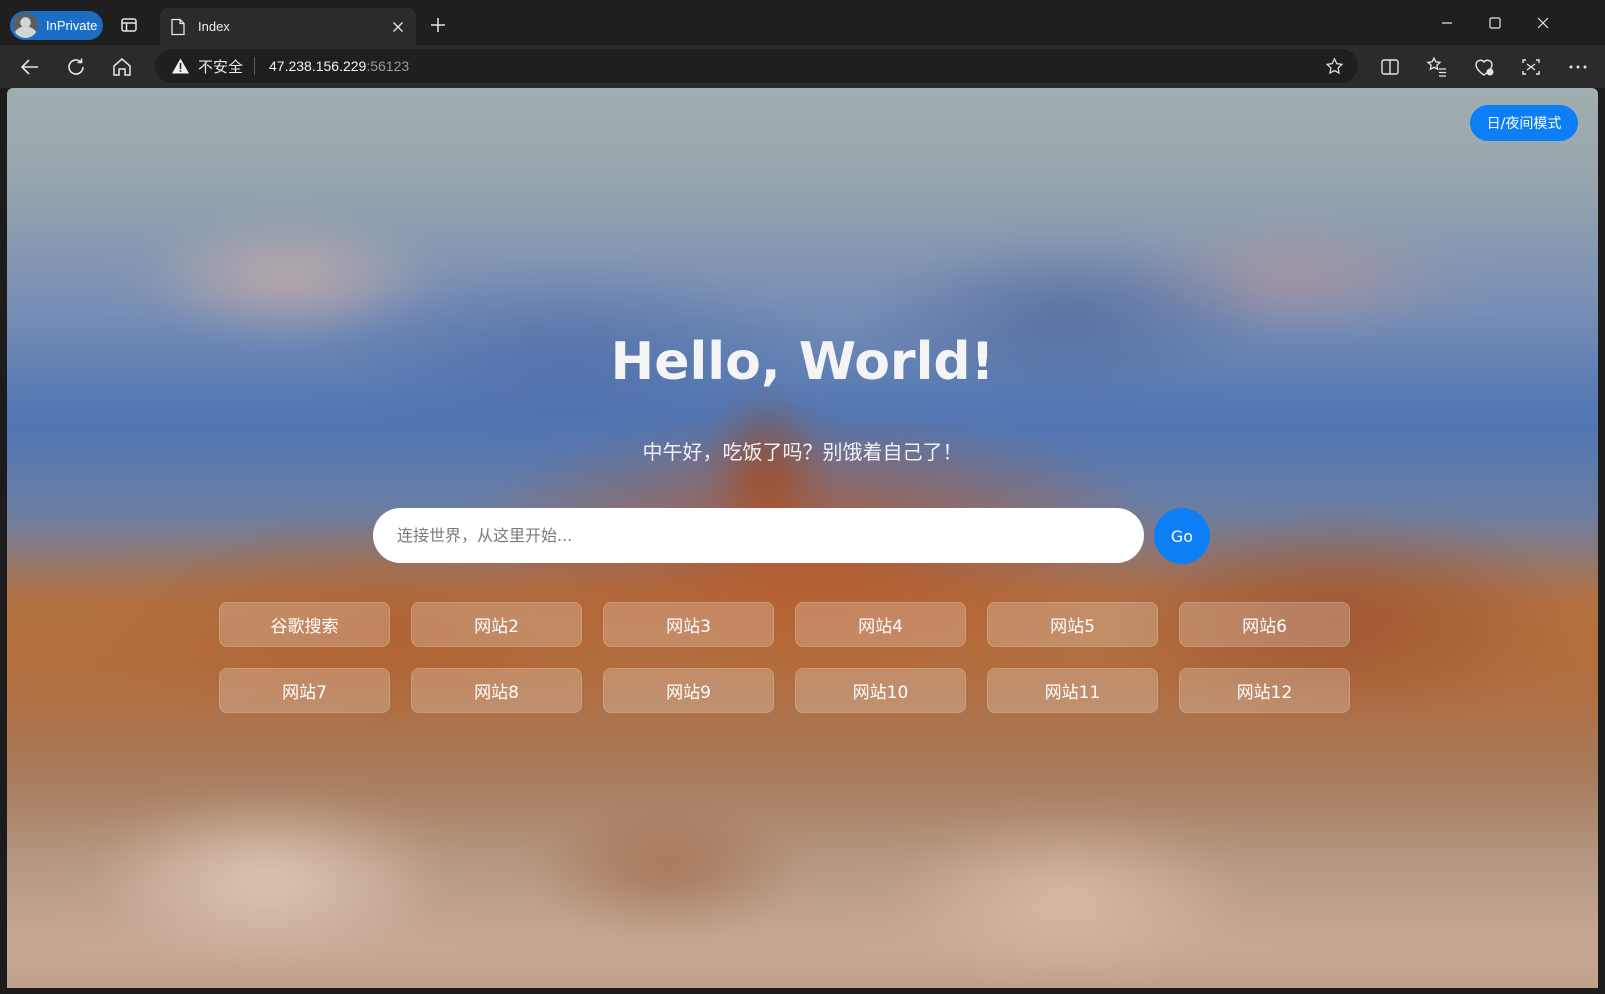 Image resolution: width=1605 pixels, height=994 pixels. What do you see at coordinates (129, 25) in the screenshot?
I see `tab-actions-icon` at bounding box center [129, 25].